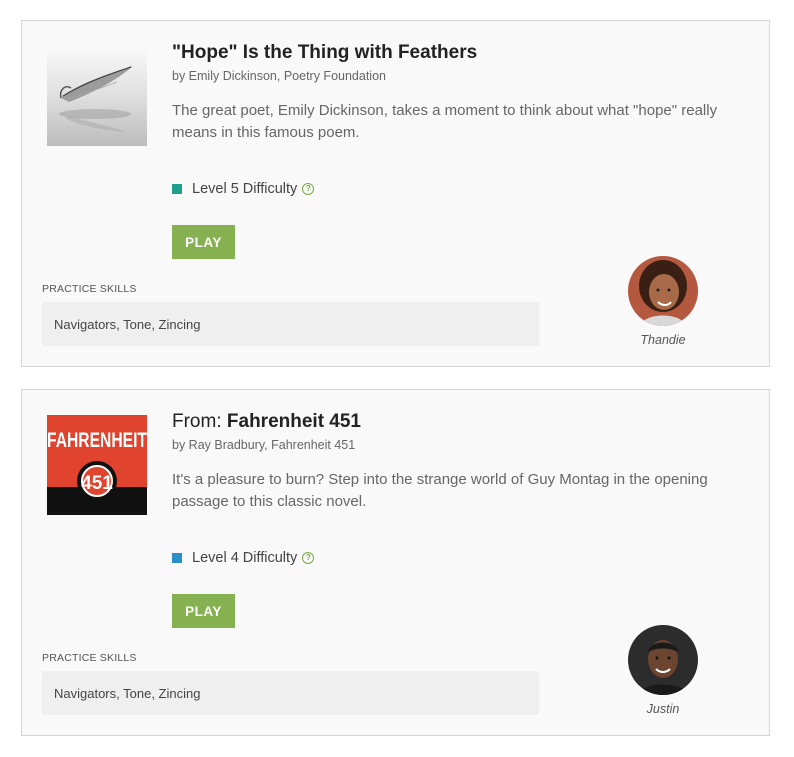 The image size is (794, 757). What do you see at coordinates (663, 709) in the screenshot?
I see `coach-name: Justin` at bounding box center [663, 709].